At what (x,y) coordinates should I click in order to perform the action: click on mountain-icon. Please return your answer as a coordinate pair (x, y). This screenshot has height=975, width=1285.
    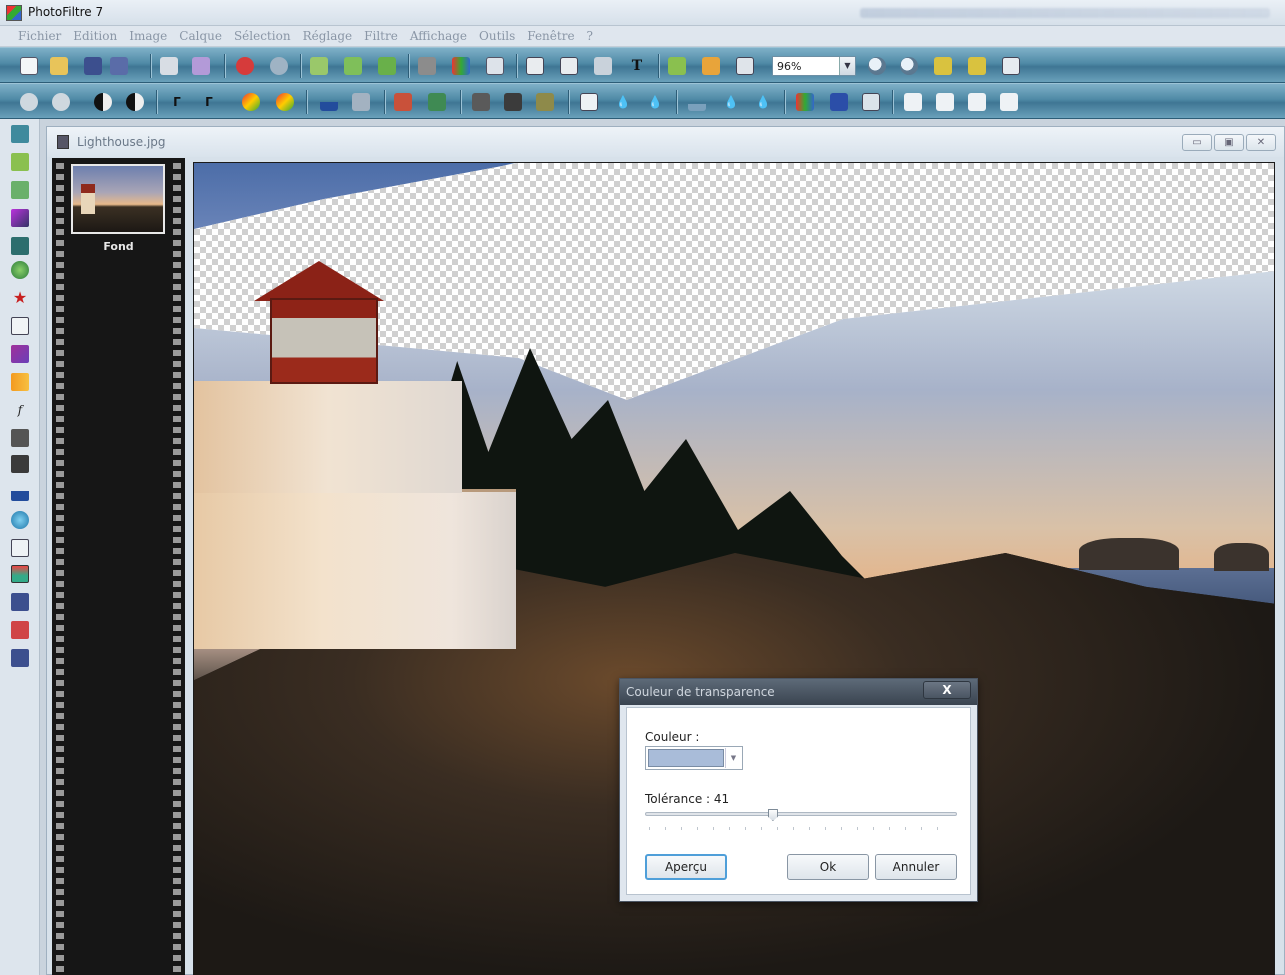
    Looking at the image, I should click on (697, 102).